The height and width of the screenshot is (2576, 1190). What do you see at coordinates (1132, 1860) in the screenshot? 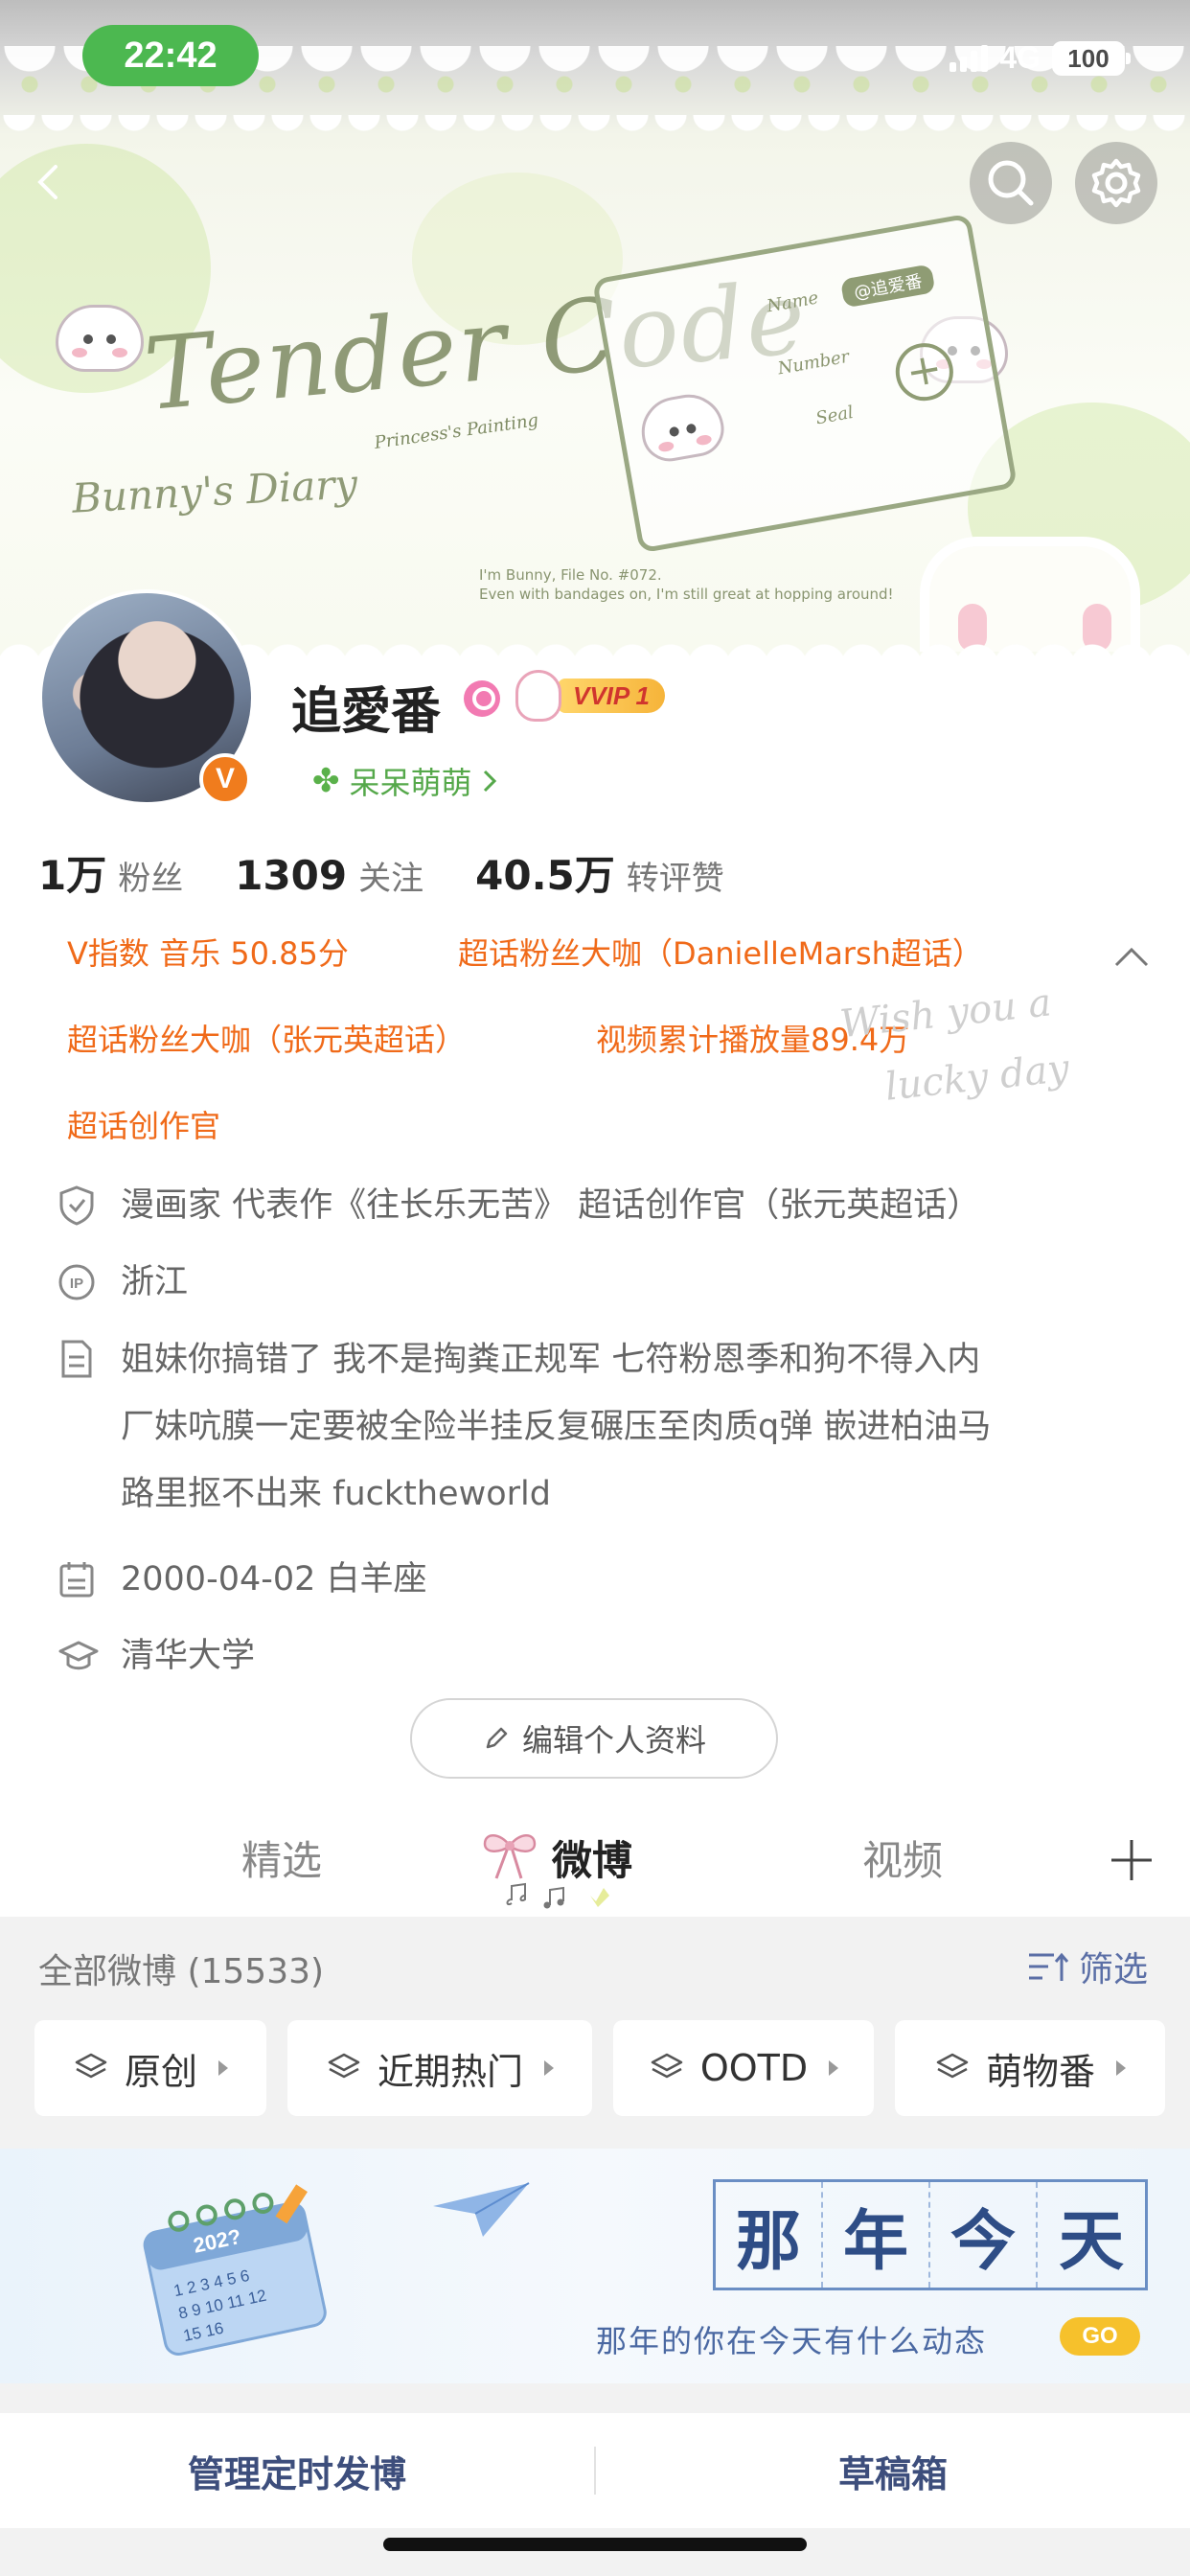
I see `add-tab-icon` at bounding box center [1132, 1860].